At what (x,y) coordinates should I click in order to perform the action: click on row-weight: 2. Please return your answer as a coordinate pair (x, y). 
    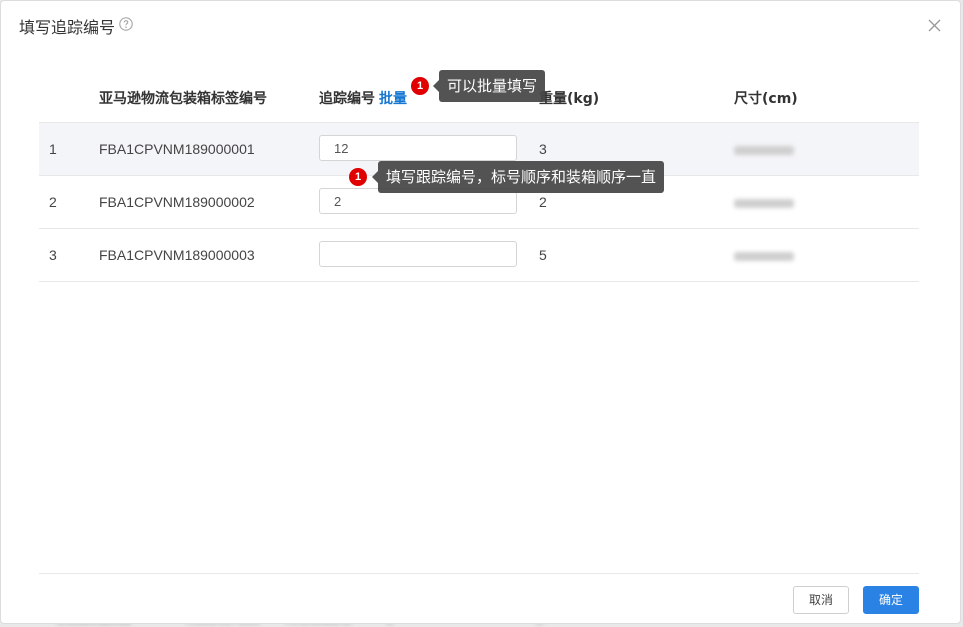
    Looking at the image, I should click on (543, 202).